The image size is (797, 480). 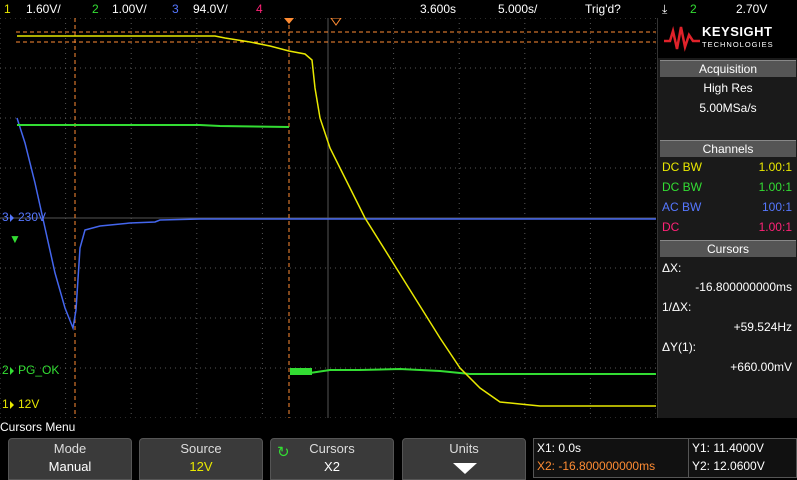 I want to click on ch1-probe: 1.00:1, so click(x=775, y=167).